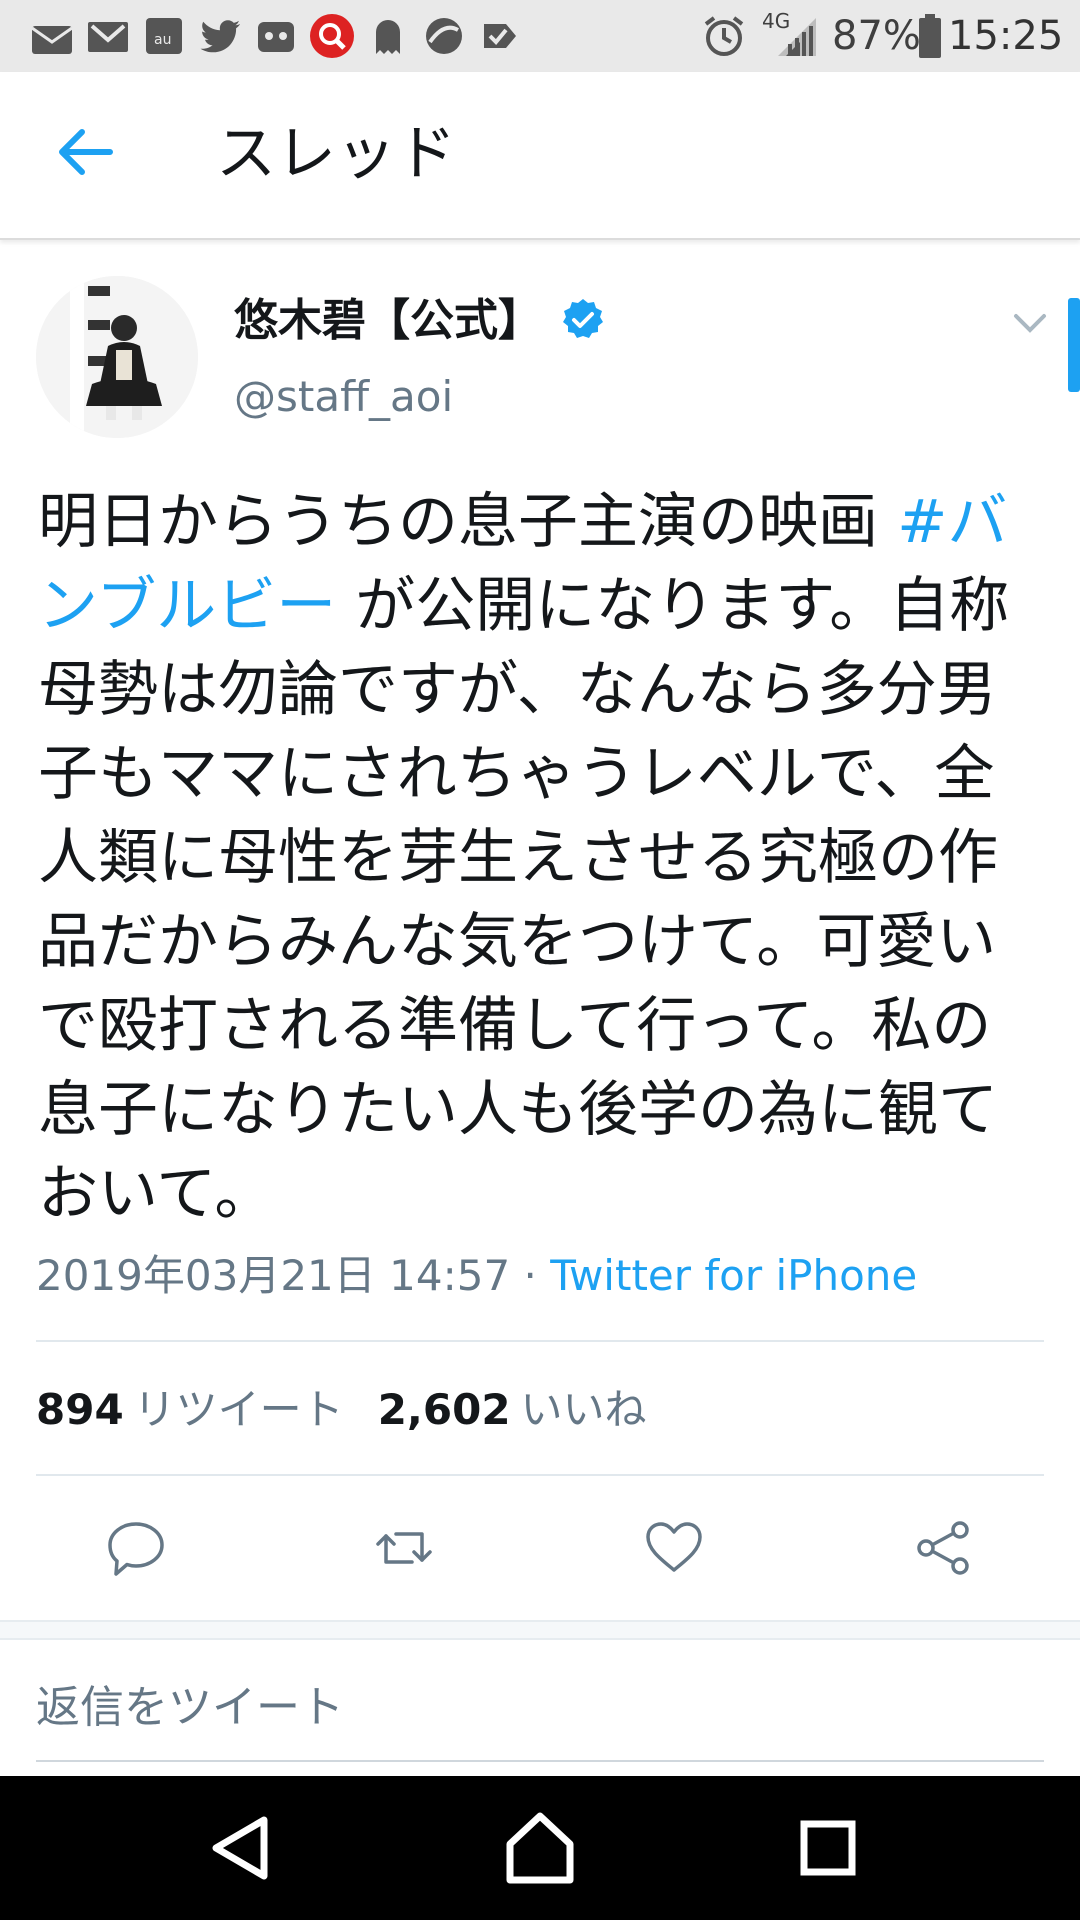 The width and height of the screenshot is (1080, 1920). Describe the element at coordinates (540, 1630) in the screenshot. I see `section-separator` at that location.